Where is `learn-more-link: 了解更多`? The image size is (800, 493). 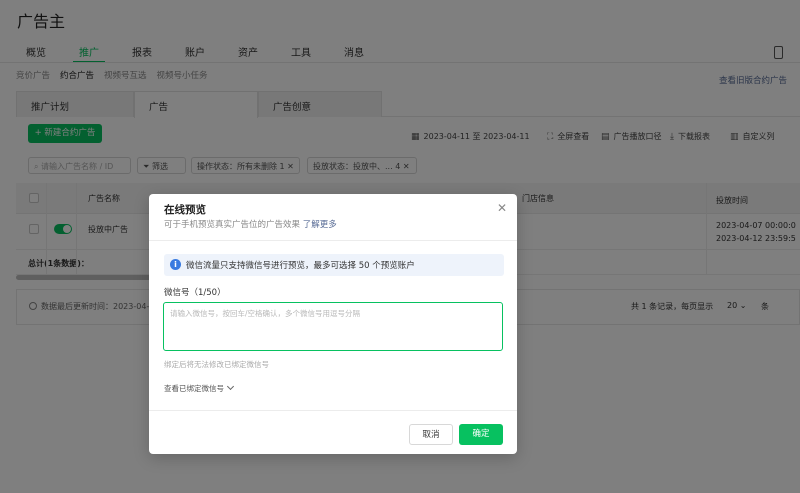 learn-more-link: 了解更多 is located at coordinates (320, 225).